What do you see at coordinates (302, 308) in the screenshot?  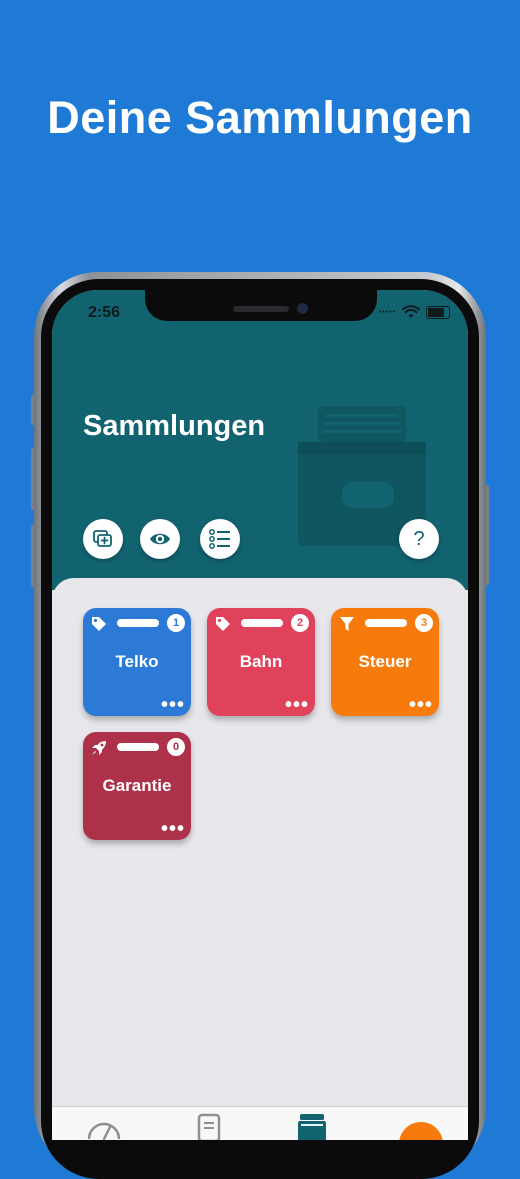 I see `notch-camera` at bounding box center [302, 308].